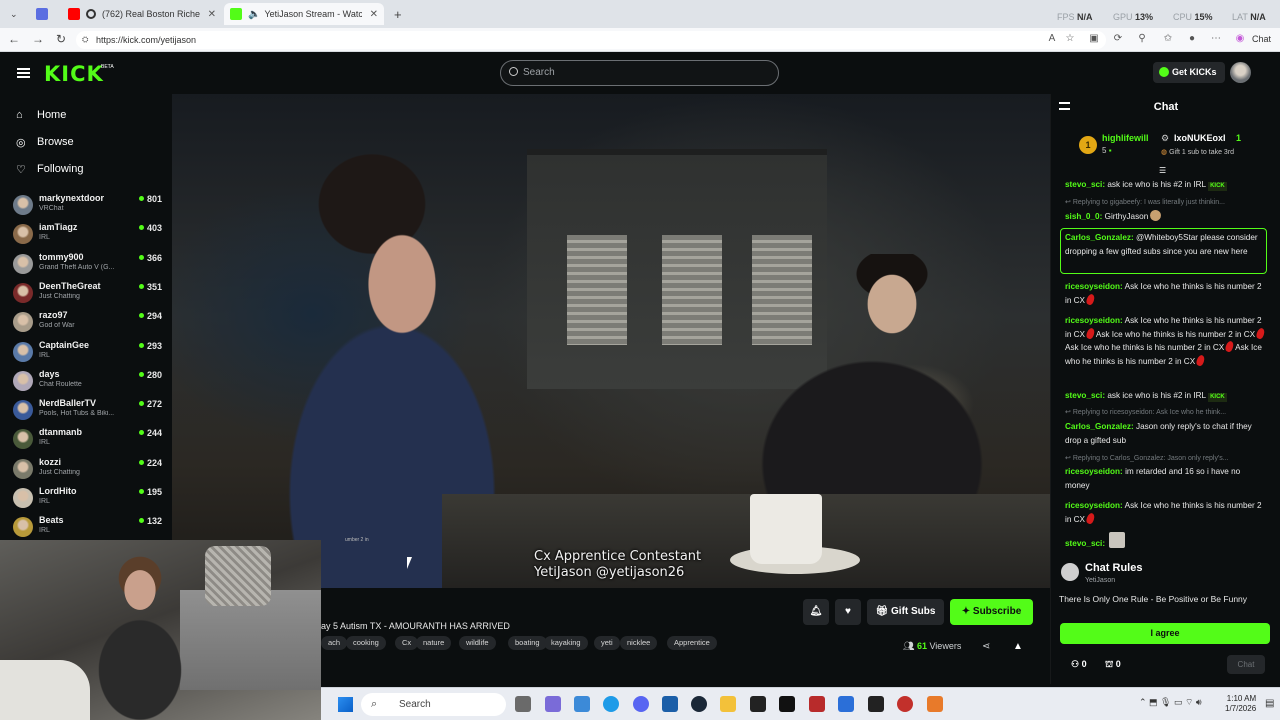 This screenshot has width=1280, height=720. I want to click on stream-tag: boating, so click(527, 643).